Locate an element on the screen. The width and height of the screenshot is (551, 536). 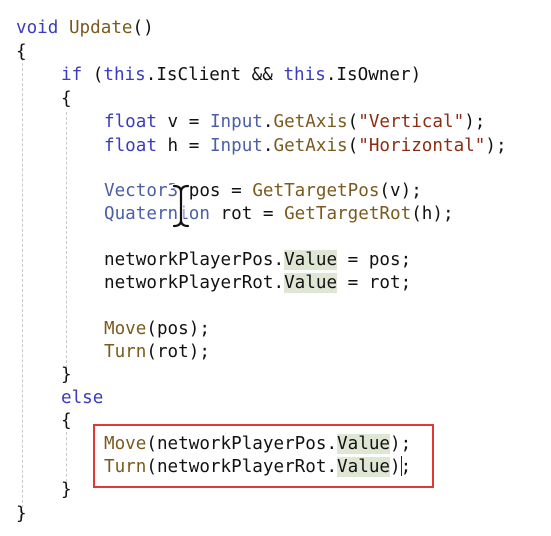
keyword-else: else is located at coordinates (82, 398).